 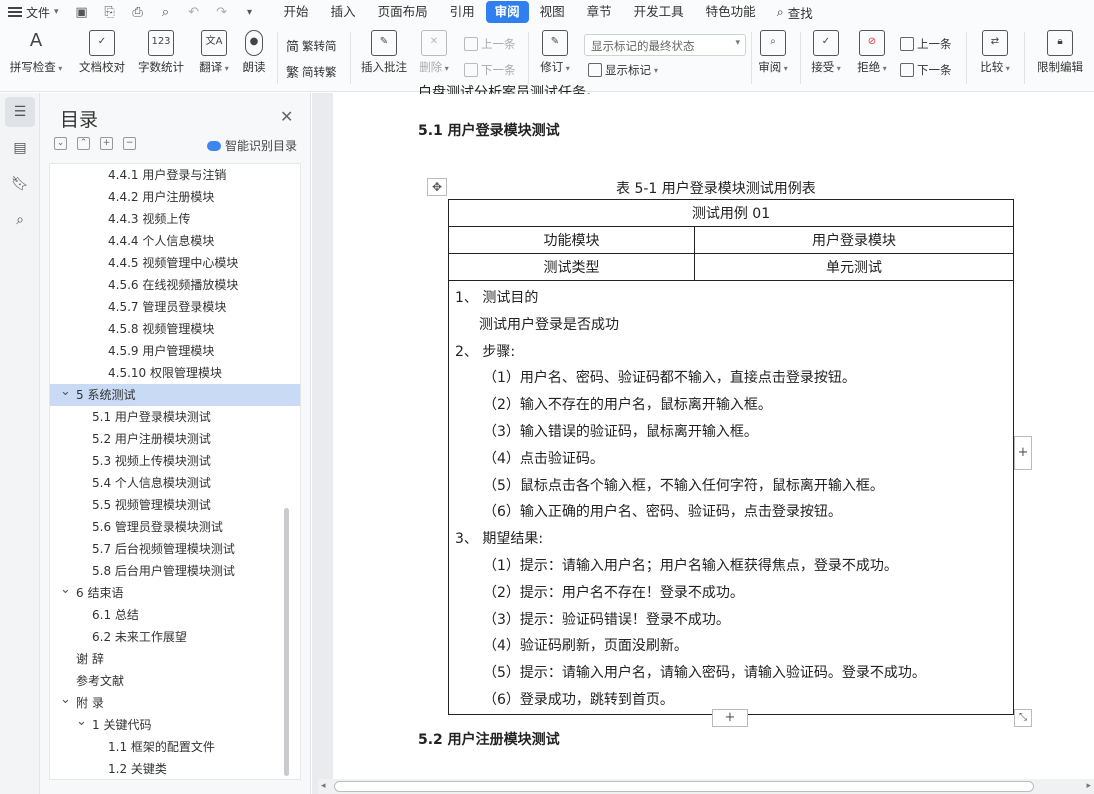 What do you see at coordinates (106, 143) in the screenshot?
I see `add-heading-icon: +` at bounding box center [106, 143].